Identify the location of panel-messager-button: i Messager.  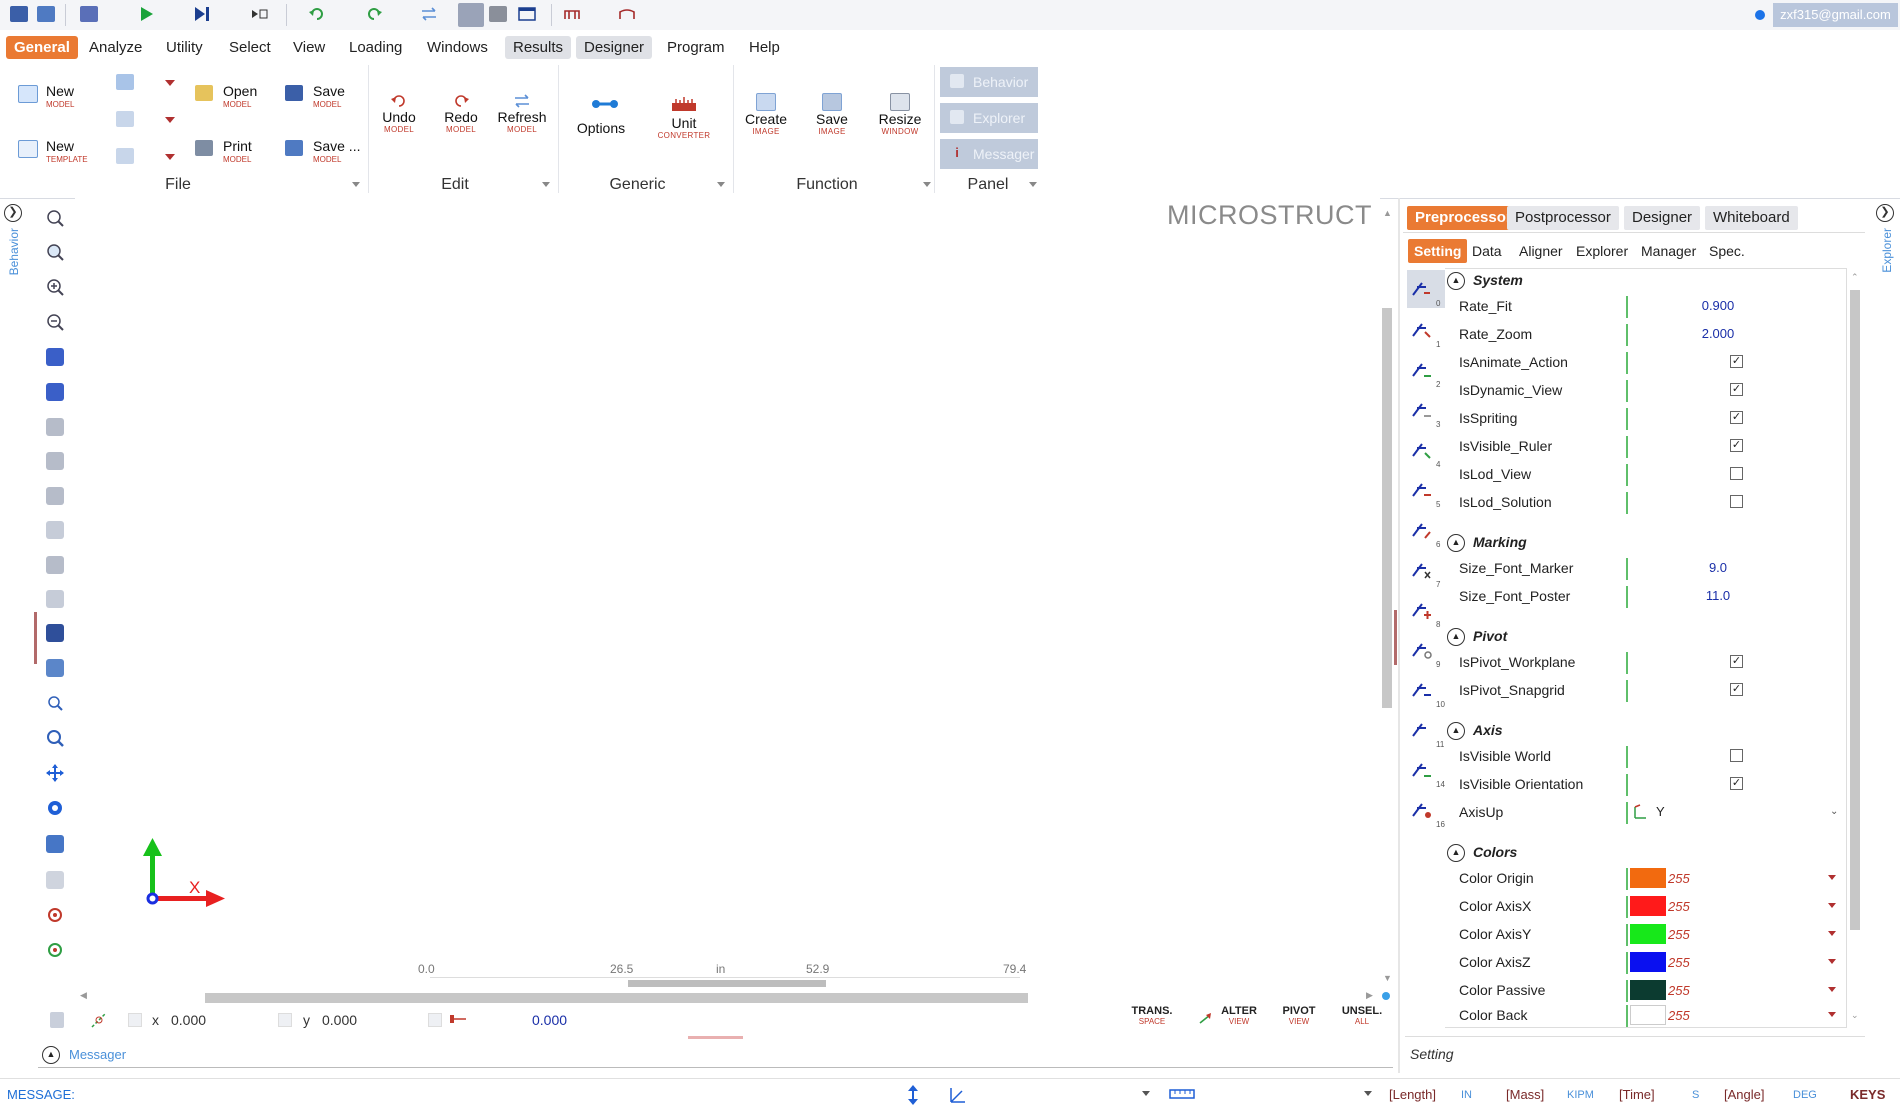
(989, 154).